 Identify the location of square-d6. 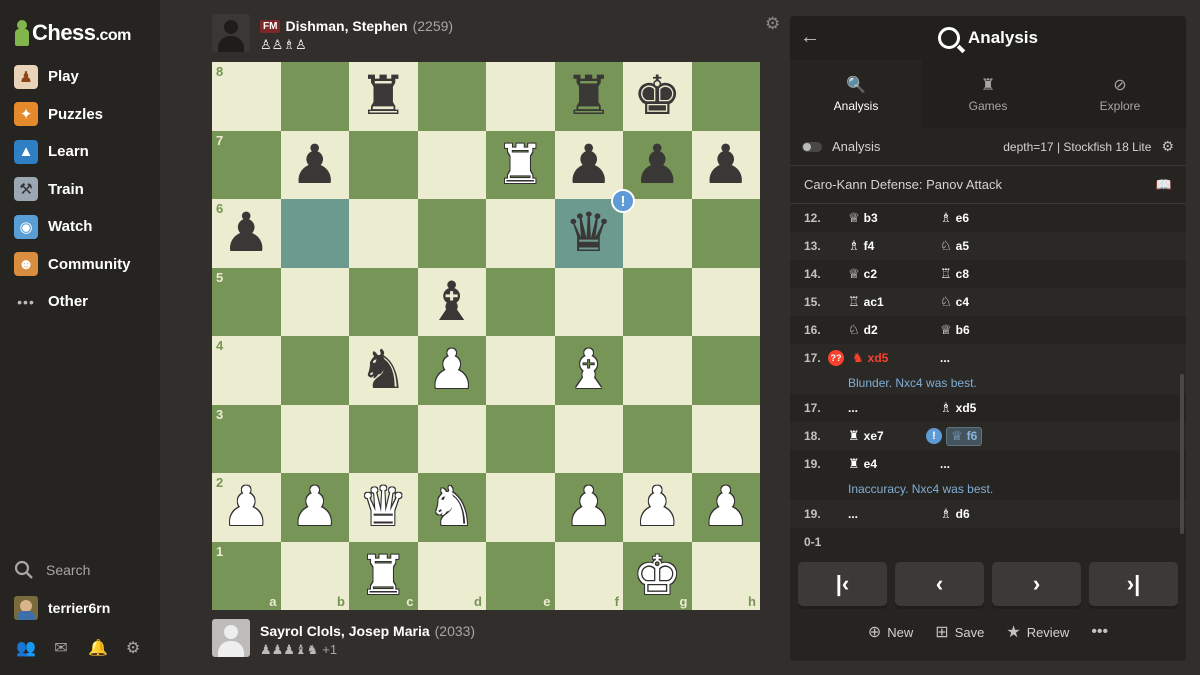
(451, 233).